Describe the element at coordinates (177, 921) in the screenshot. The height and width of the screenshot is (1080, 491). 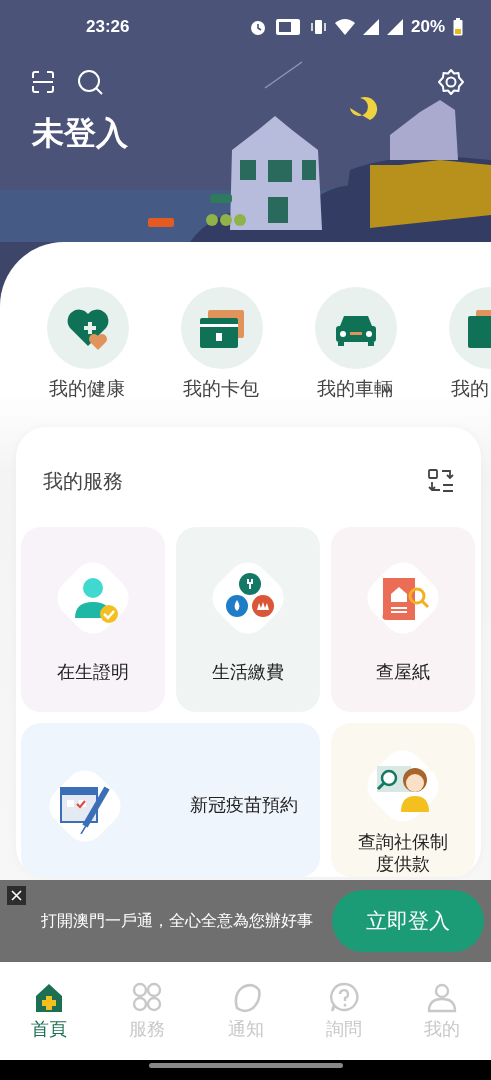
I see `banner-text: 打開澳門一戶通，全心全意為您辦好事` at that location.